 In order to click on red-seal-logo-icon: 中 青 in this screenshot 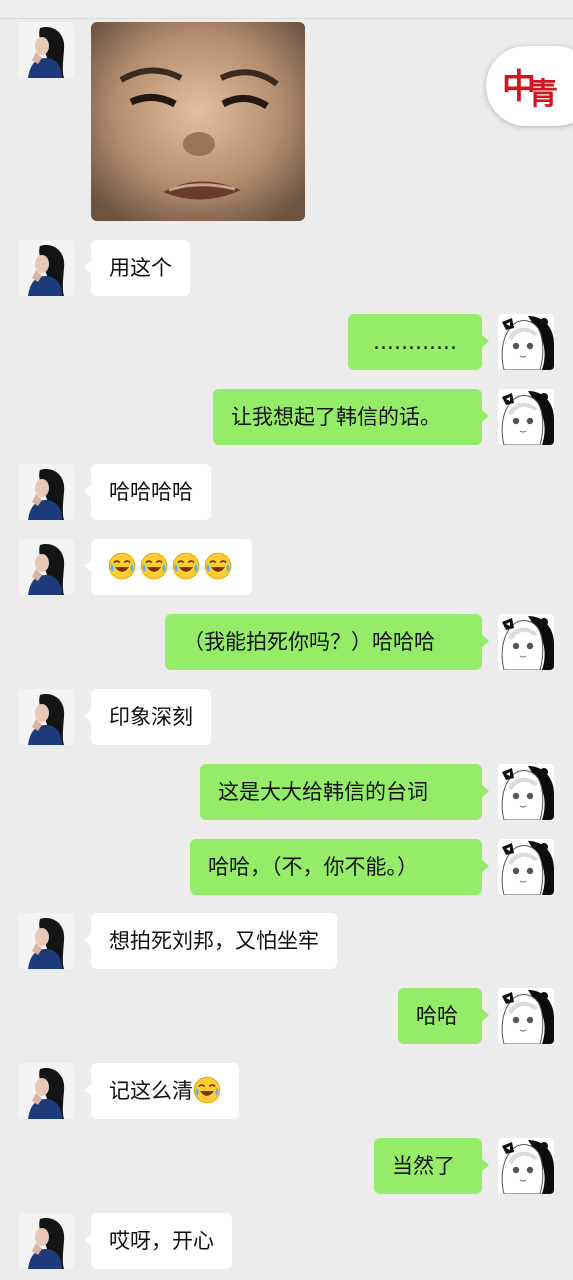, I will do `click(530, 88)`.